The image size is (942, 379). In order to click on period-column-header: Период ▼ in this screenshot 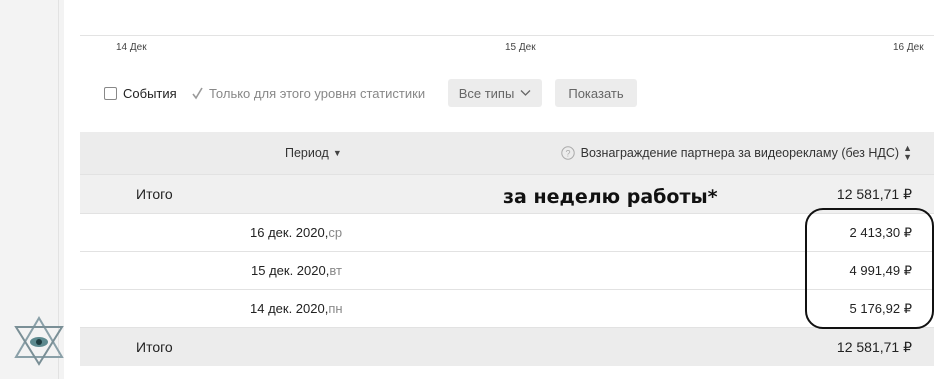, I will do `click(313, 153)`.